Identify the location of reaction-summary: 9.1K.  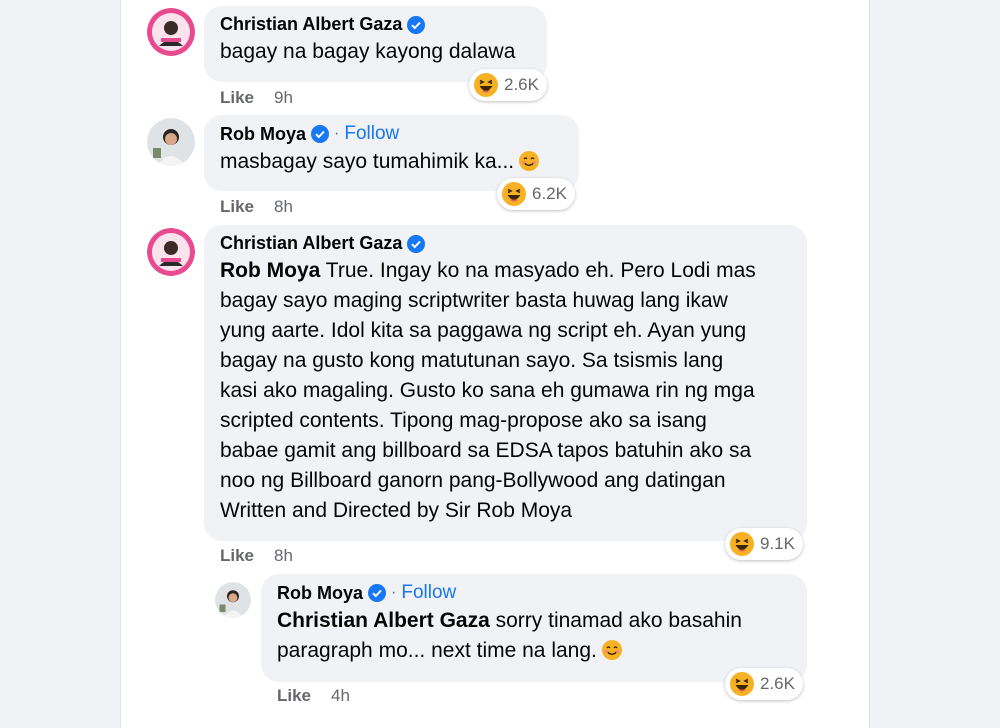
(764, 544).